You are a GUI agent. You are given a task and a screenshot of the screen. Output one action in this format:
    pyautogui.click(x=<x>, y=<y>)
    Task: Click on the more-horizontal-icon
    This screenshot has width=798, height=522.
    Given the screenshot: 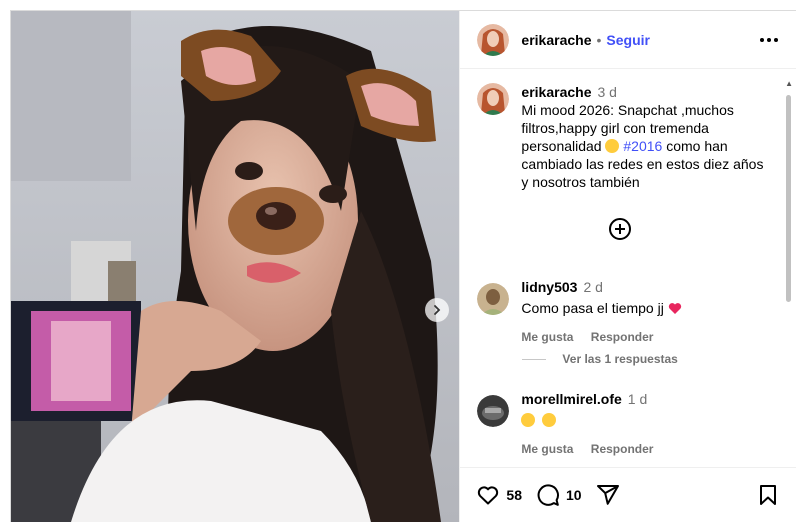 What is the action you would take?
    pyautogui.click(x=762, y=39)
    